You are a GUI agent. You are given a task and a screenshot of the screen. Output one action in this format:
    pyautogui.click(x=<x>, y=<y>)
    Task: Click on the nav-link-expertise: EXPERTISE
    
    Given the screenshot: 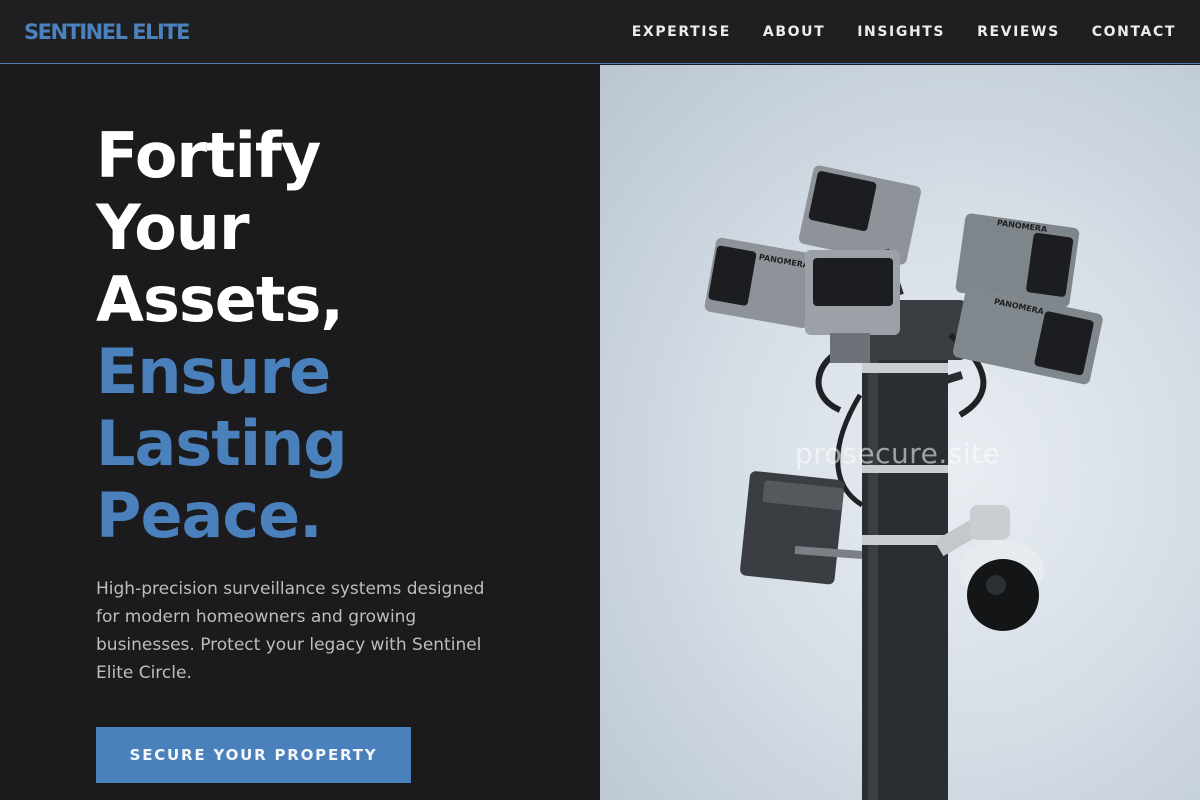 What is the action you would take?
    pyautogui.click(x=681, y=32)
    